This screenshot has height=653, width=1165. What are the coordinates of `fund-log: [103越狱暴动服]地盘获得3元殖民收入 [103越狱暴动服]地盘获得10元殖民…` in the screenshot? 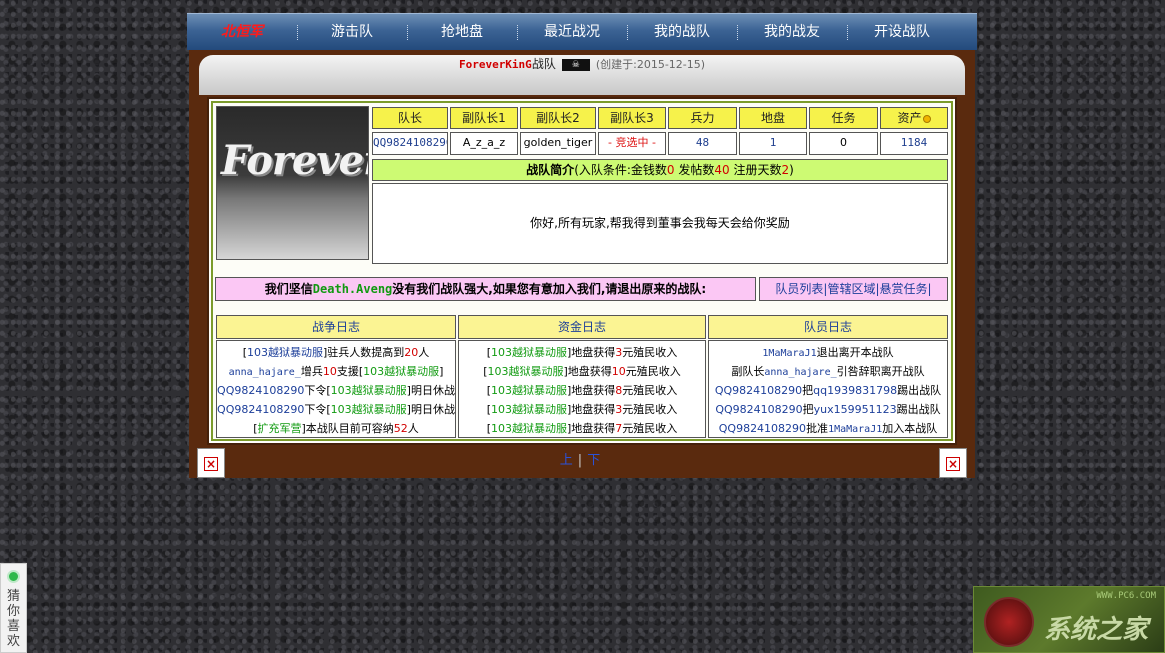 It's located at (582, 389).